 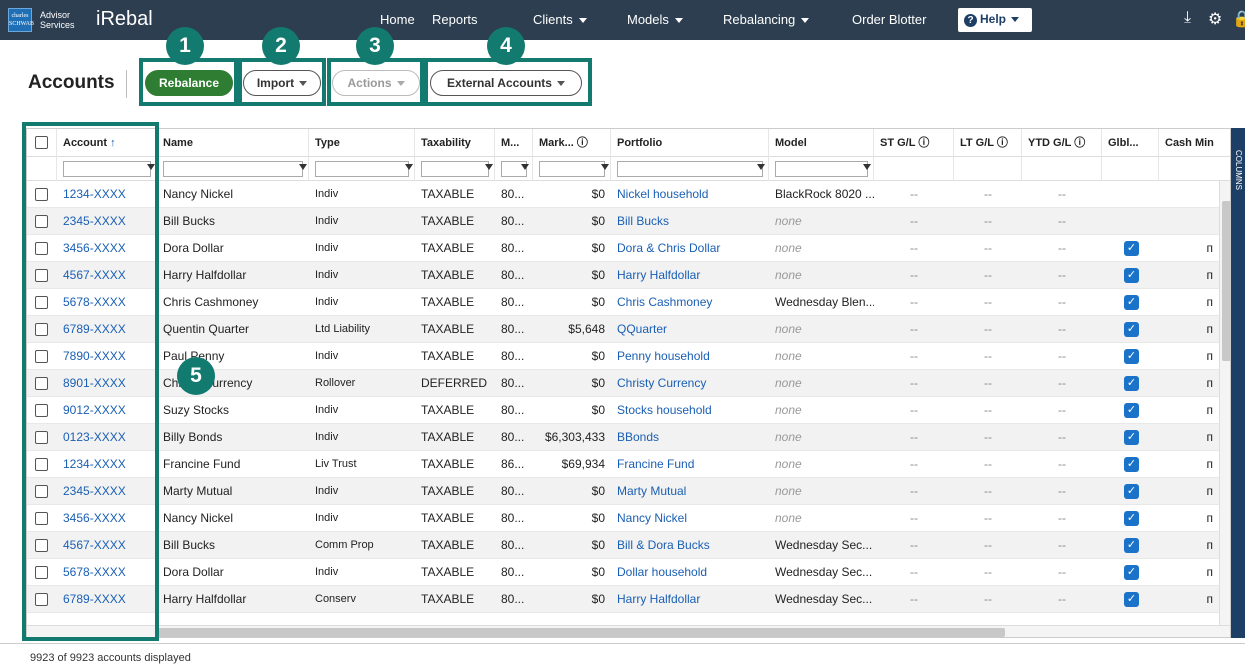 What do you see at coordinates (690, 221) in the screenshot?
I see `cell-portfolio: Bill Bucks` at bounding box center [690, 221].